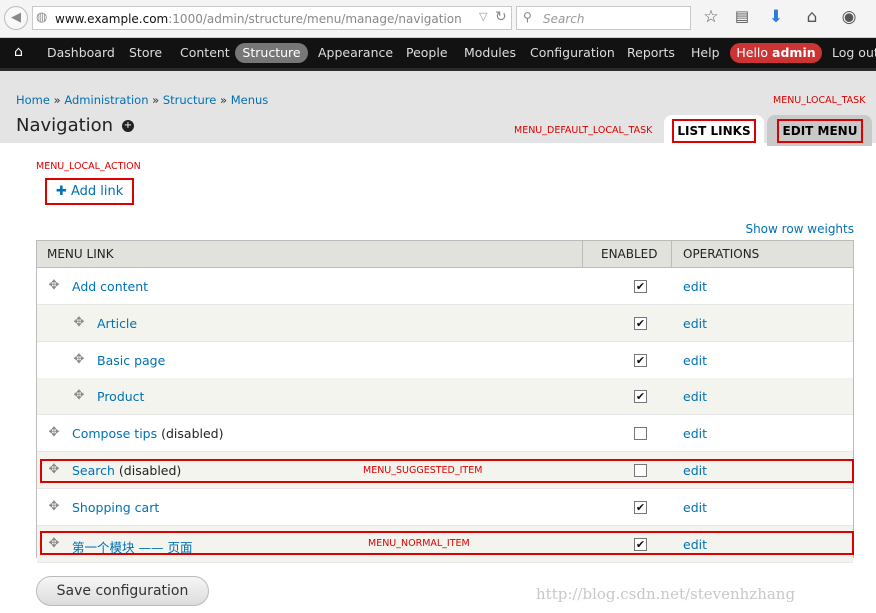 The image size is (876, 613). I want to click on table-row: ✥ Product ✔ edit, so click(445, 397).